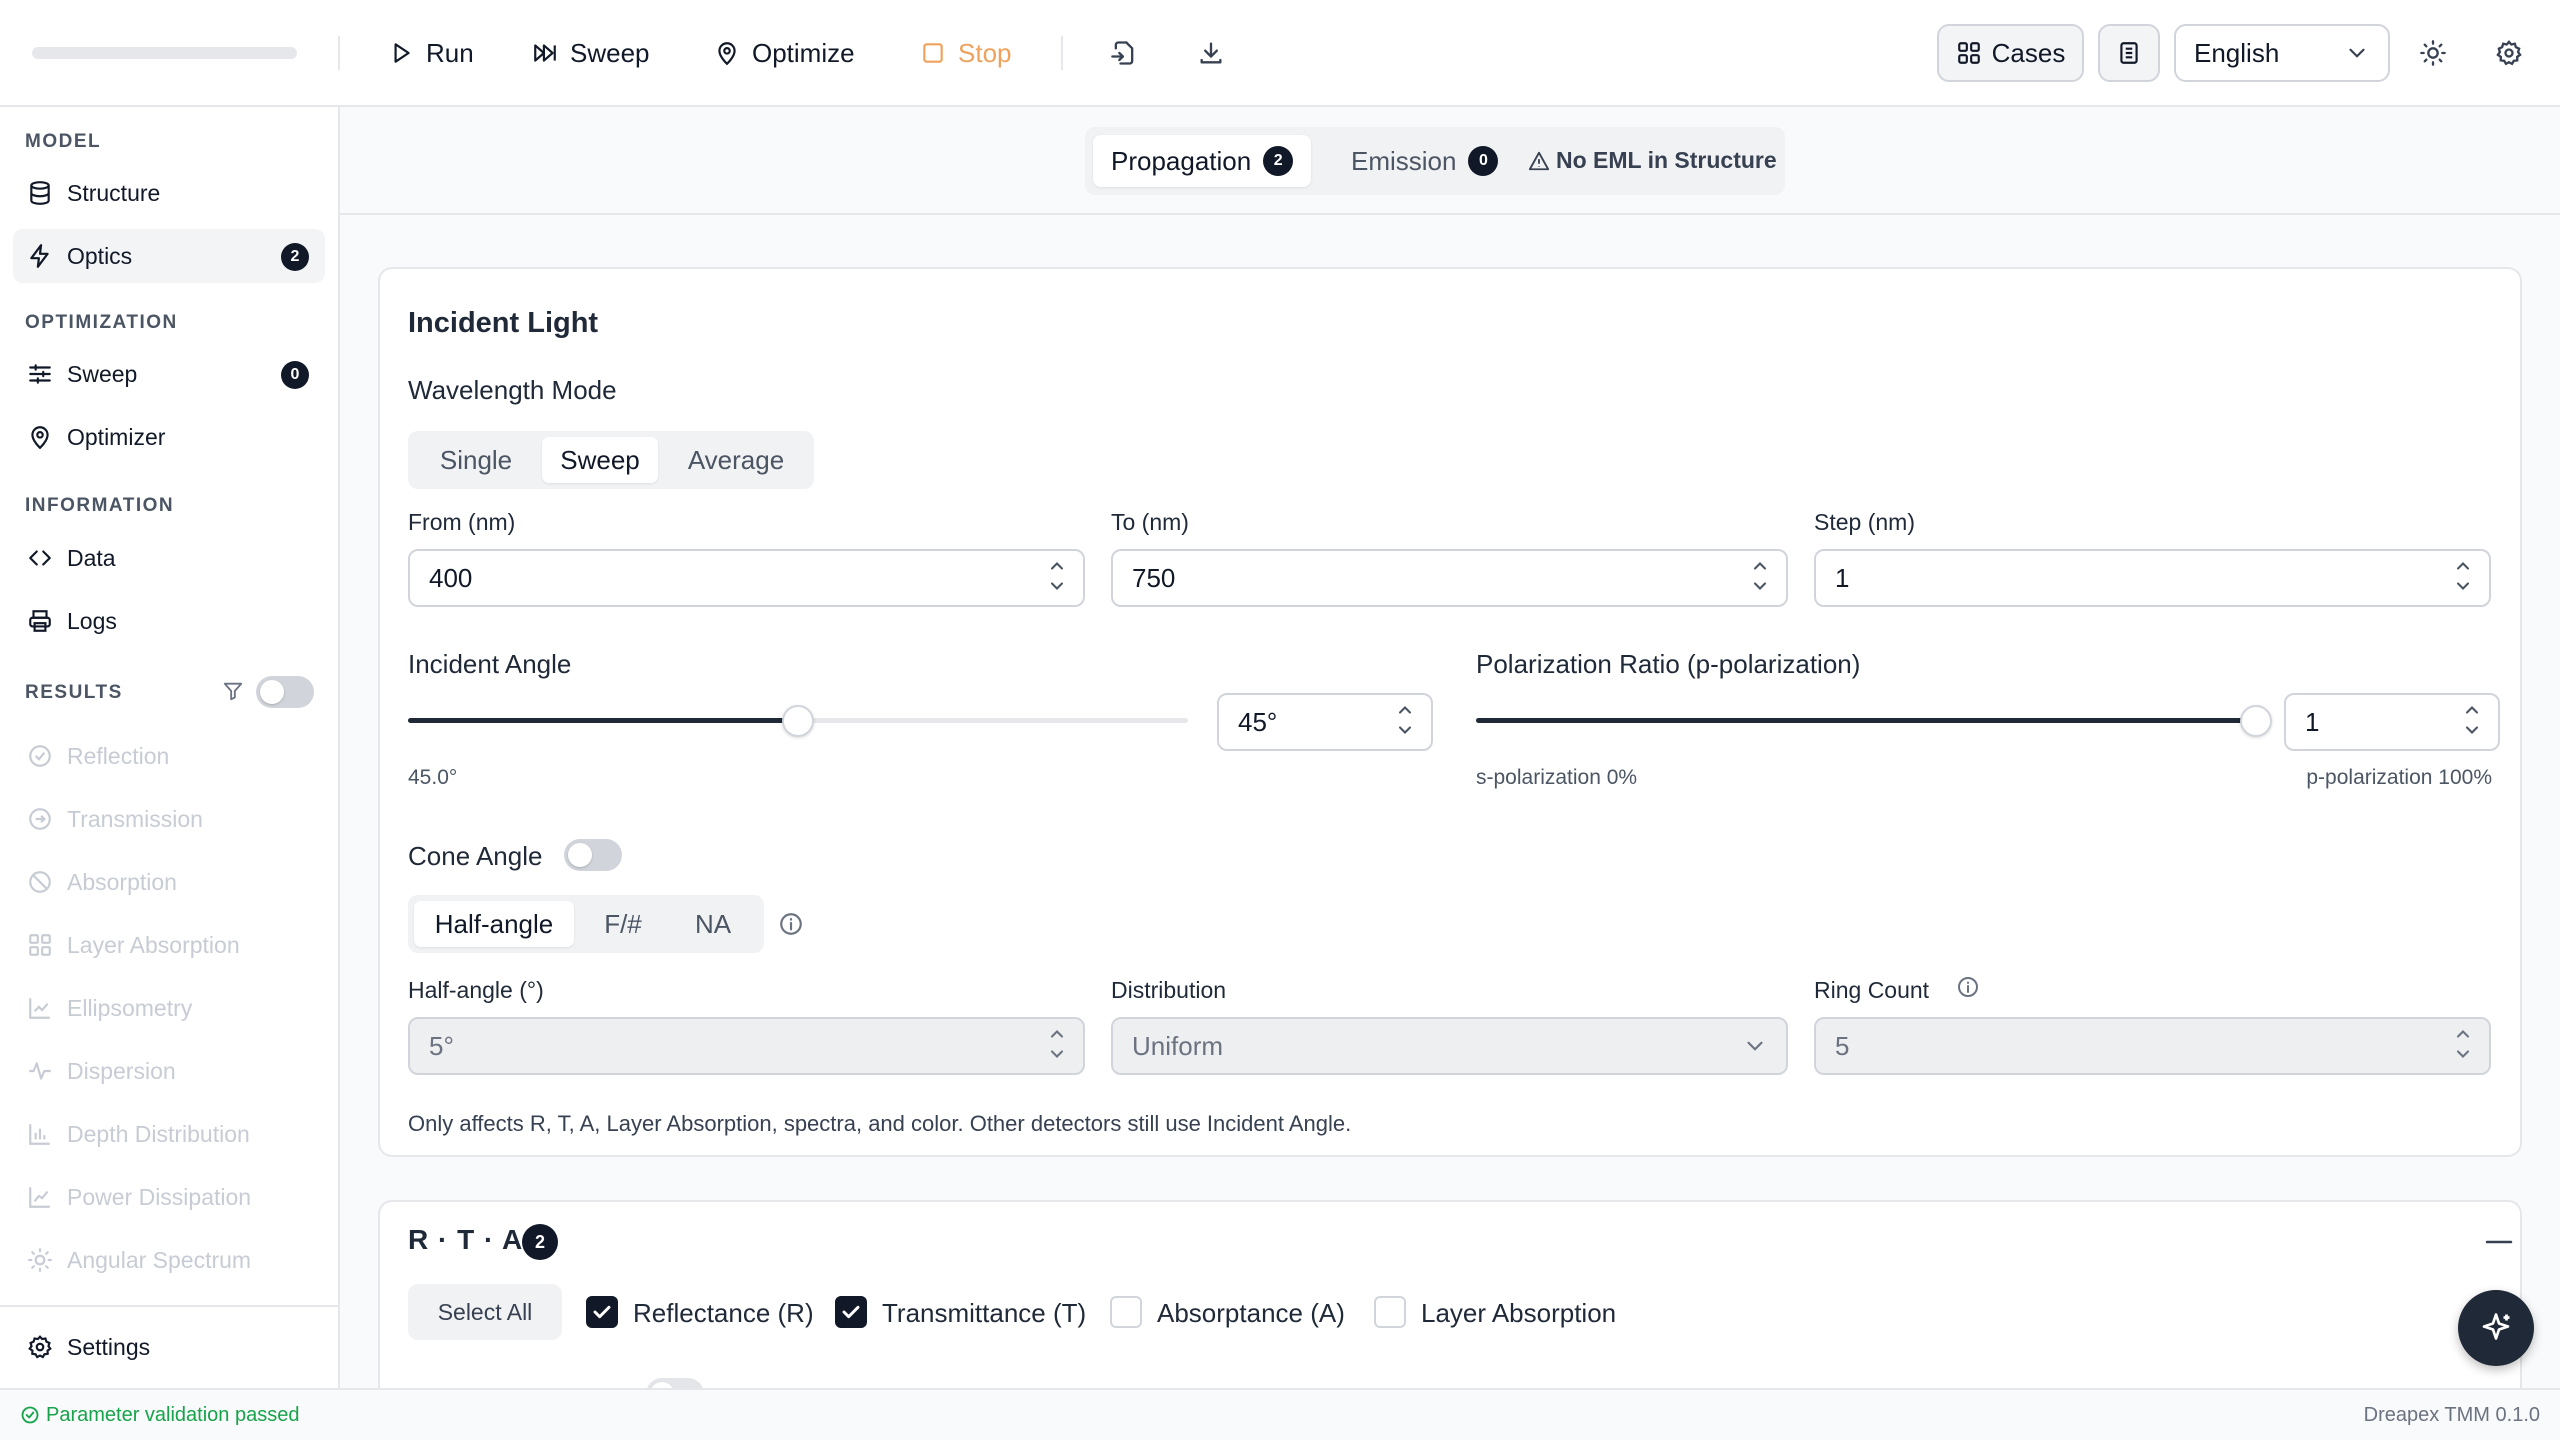  I want to click on sidebar-item-layer-absorption: Layer Absorption, so click(169, 945).